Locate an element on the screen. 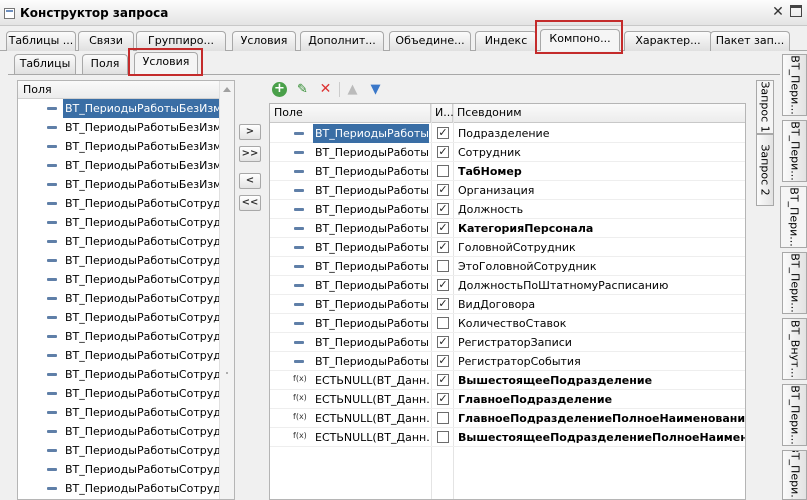  close-icon: ✕ is located at coordinates (778, 12).